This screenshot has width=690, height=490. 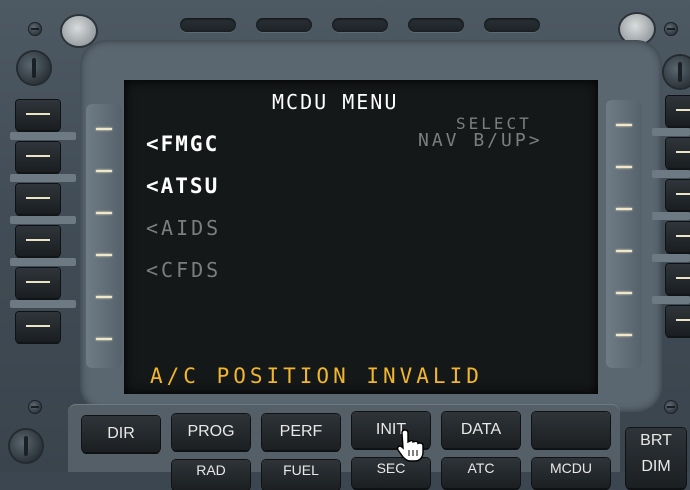 What do you see at coordinates (481, 430) in the screenshot?
I see `data-key: DATA` at bounding box center [481, 430].